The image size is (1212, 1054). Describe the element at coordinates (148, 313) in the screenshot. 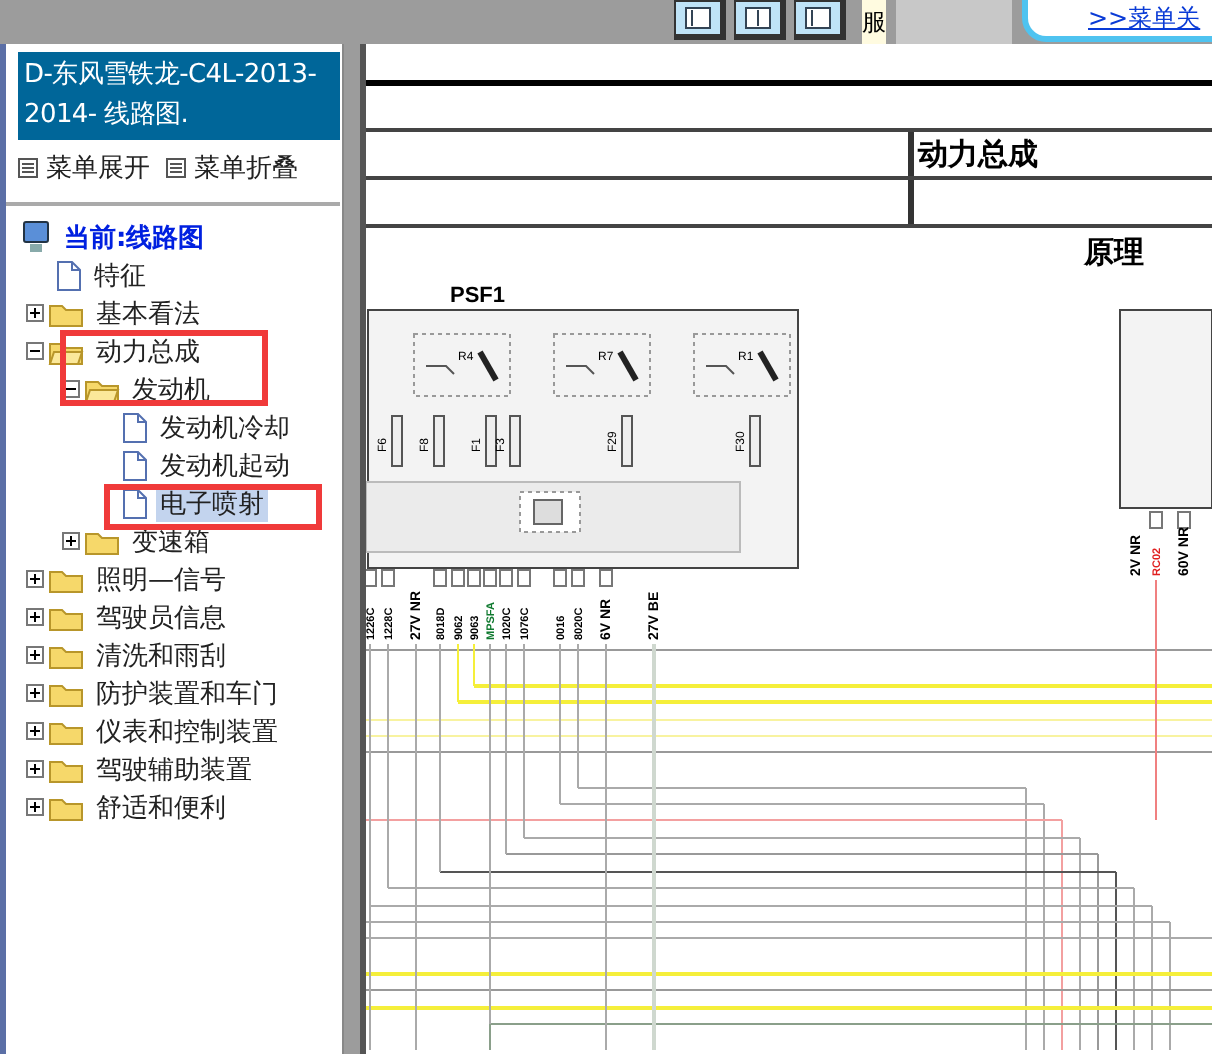

I see `tree-item-label: 基本看法` at that location.